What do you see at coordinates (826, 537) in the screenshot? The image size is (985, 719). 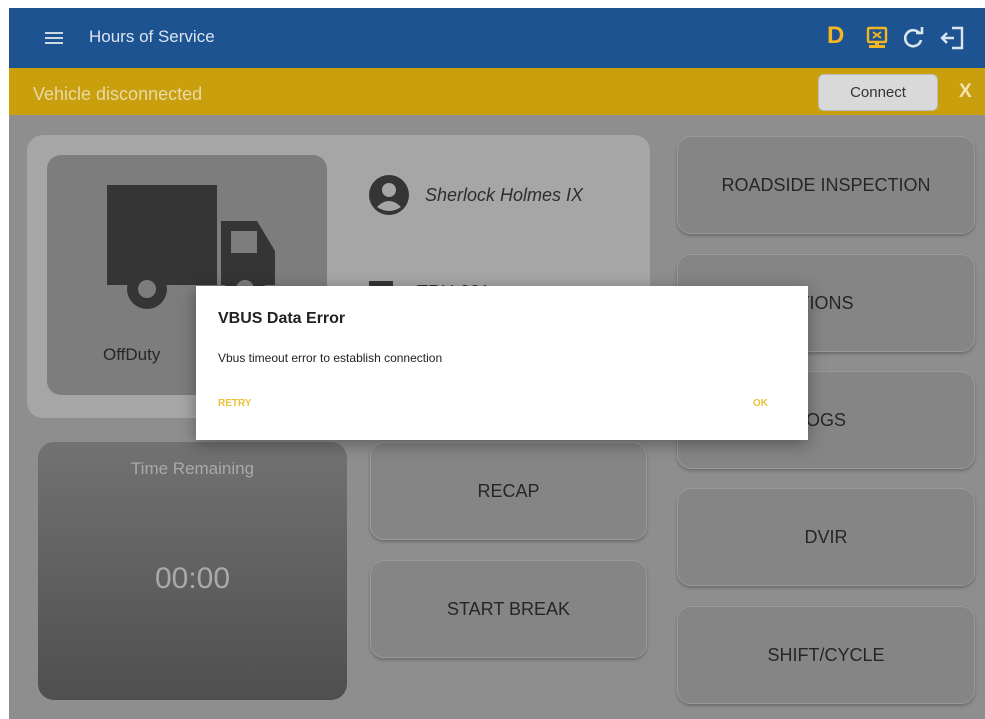 I see `dvir-button: DVIR` at bounding box center [826, 537].